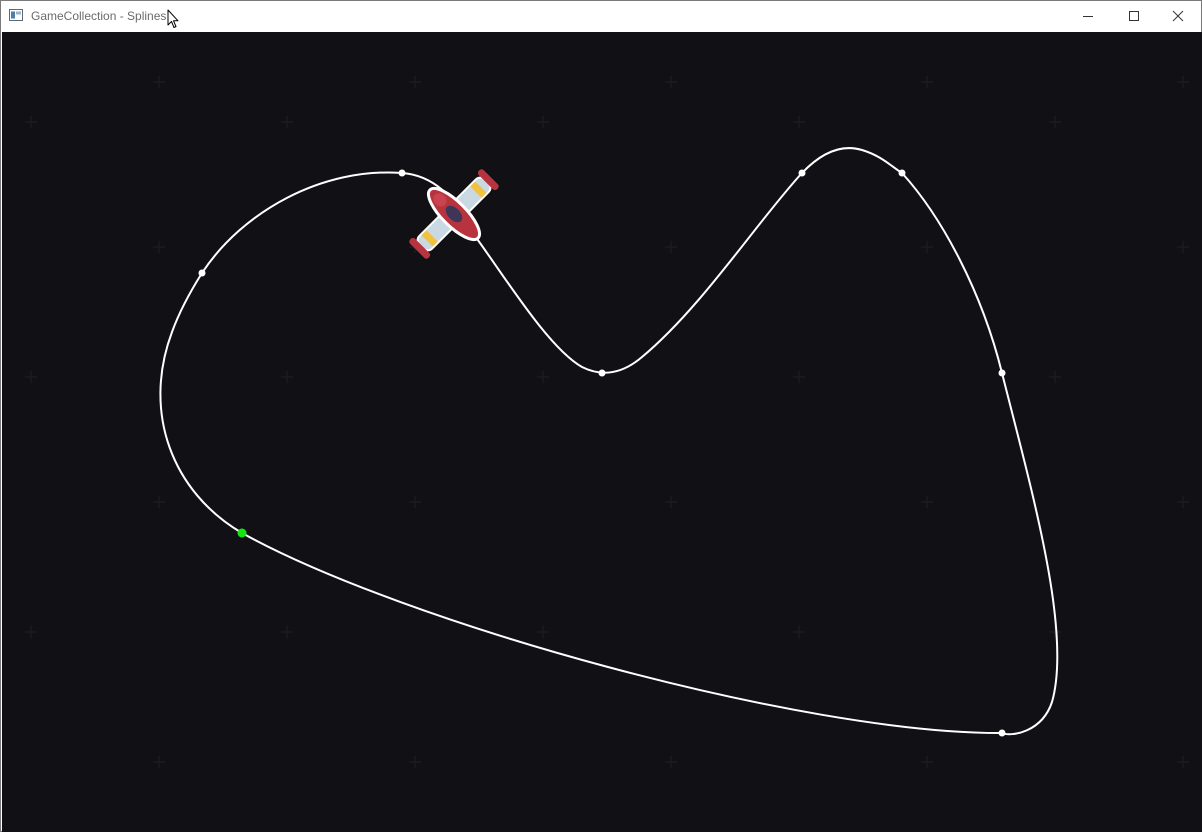 Image resolution: width=1202 pixels, height=832 pixels. What do you see at coordinates (99, 16) in the screenshot?
I see `window-title: GameCollection - Splines` at bounding box center [99, 16].